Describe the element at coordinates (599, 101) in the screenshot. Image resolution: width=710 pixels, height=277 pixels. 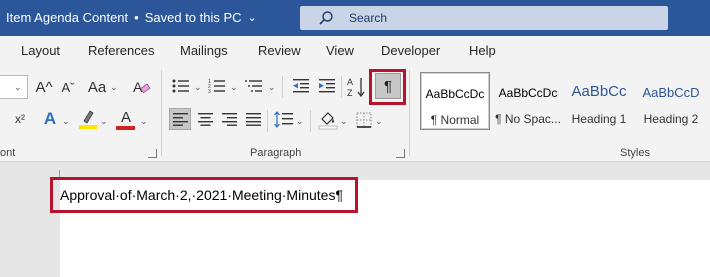
I see `style-heading-1: AaBbCc Heading 1` at that location.